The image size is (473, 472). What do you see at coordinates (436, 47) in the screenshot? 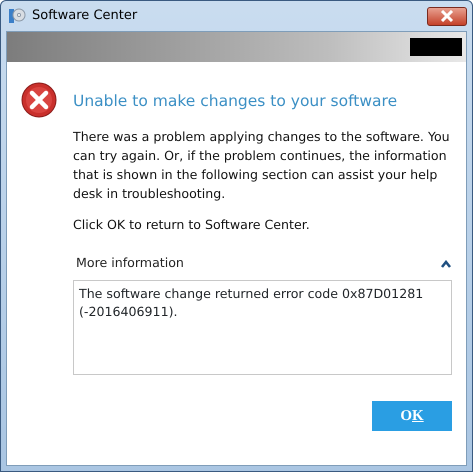
I see `redaction-bar` at bounding box center [436, 47].